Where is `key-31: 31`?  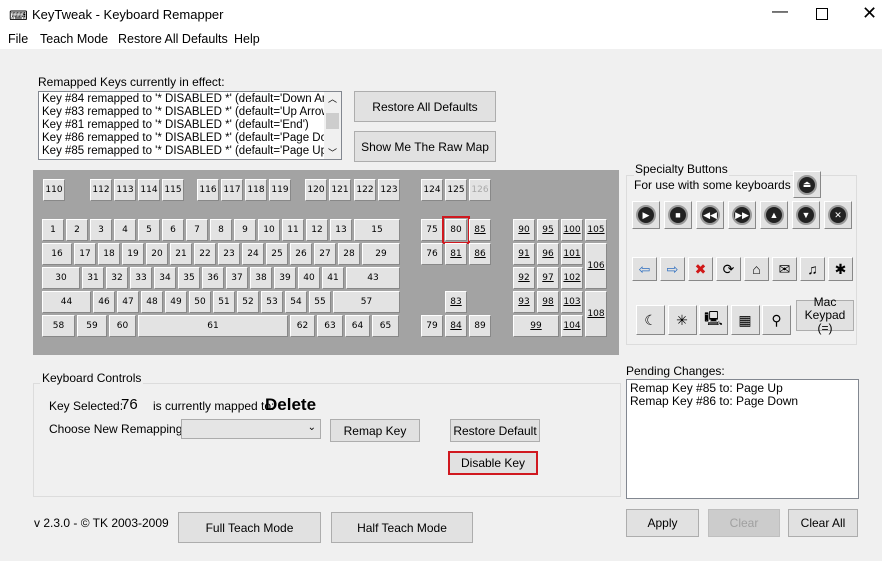
key-31: 31 is located at coordinates (93, 278).